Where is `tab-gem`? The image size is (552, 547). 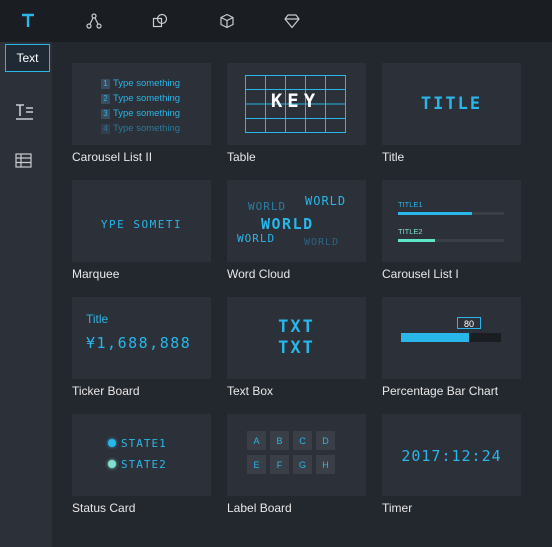
tab-gem is located at coordinates (292, 21).